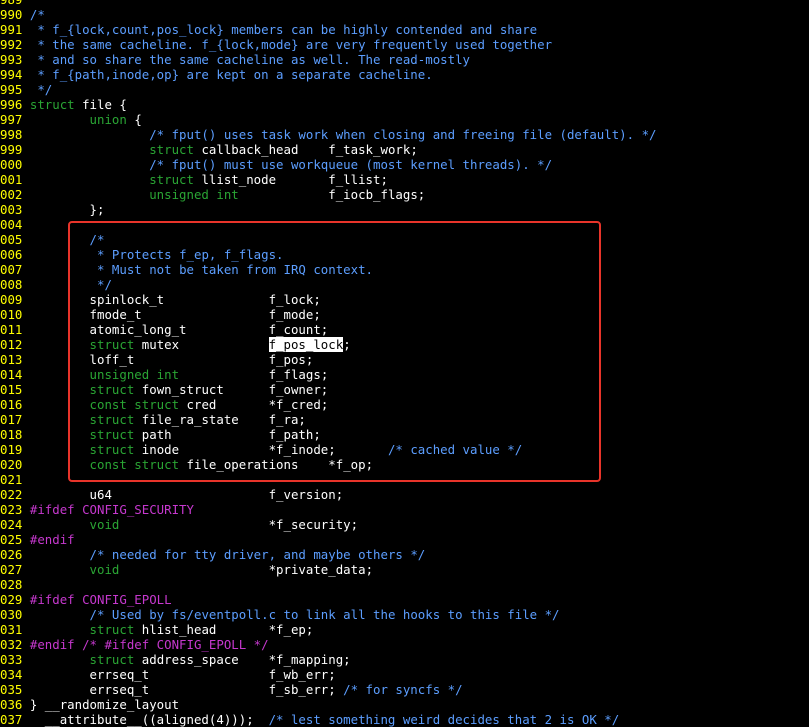  What do you see at coordinates (224, 629) in the screenshot?
I see `code-text: hlist_head *f_ep;` at bounding box center [224, 629].